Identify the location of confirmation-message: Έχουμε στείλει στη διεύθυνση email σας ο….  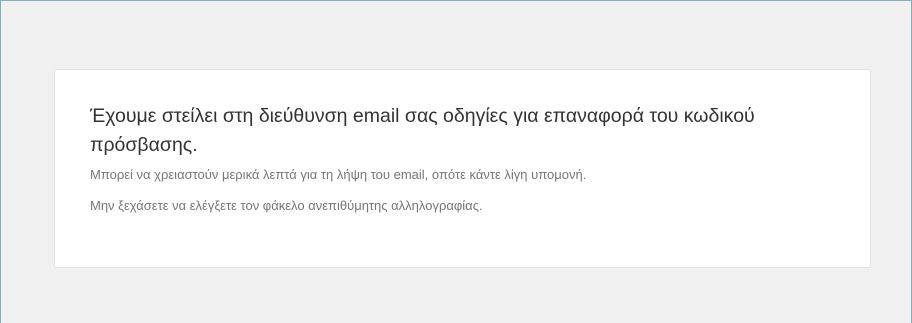
(422, 130).